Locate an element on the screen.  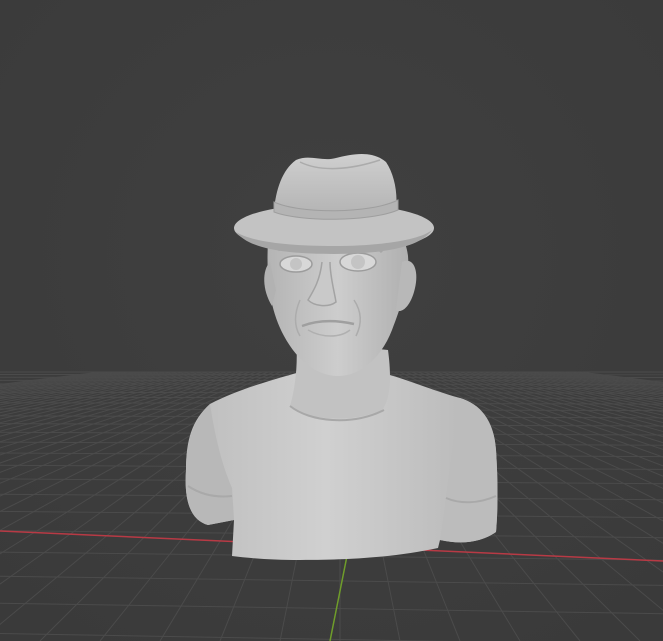
left-pupil is located at coordinates (296, 264).